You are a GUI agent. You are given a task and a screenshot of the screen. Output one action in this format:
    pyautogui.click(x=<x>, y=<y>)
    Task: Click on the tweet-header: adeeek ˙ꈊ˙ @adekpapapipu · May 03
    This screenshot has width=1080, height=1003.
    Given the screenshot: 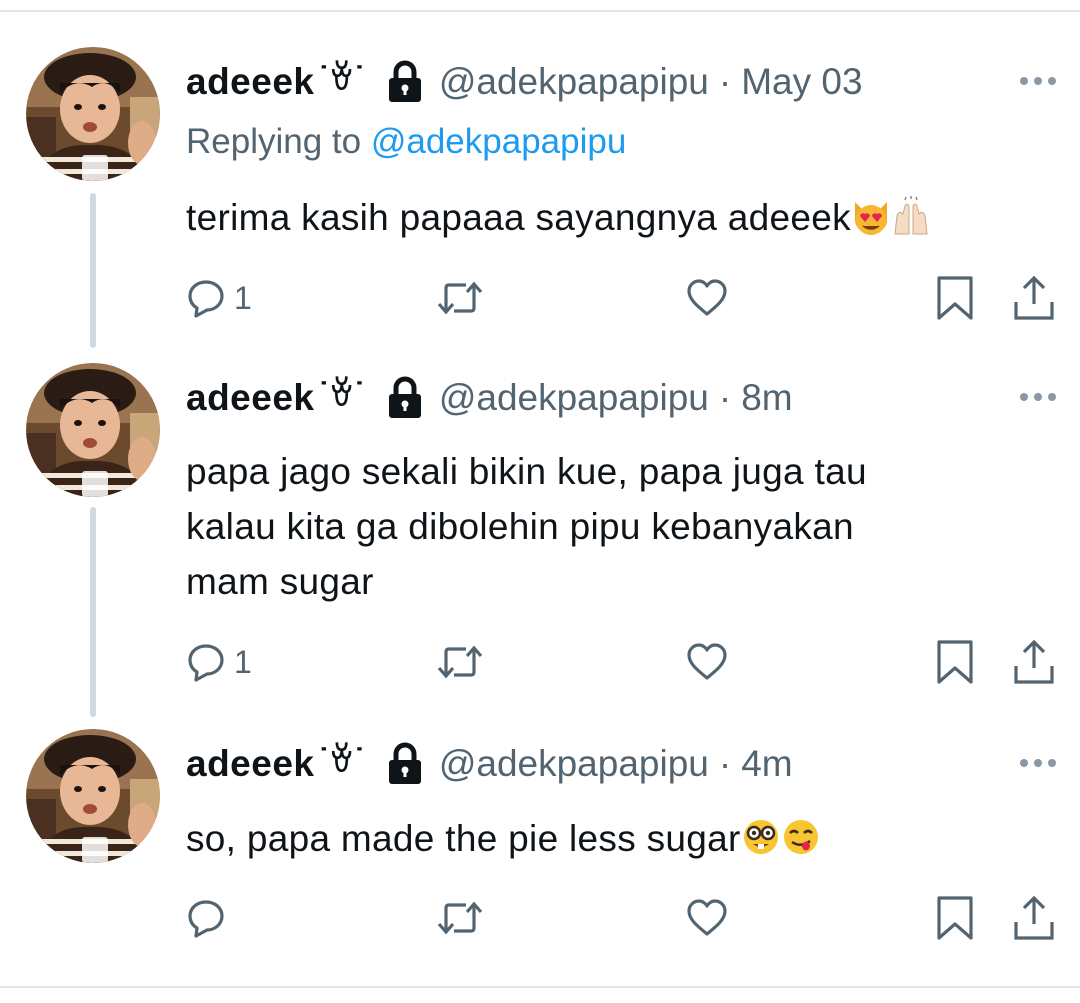 What is the action you would take?
    pyautogui.click(x=524, y=82)
    